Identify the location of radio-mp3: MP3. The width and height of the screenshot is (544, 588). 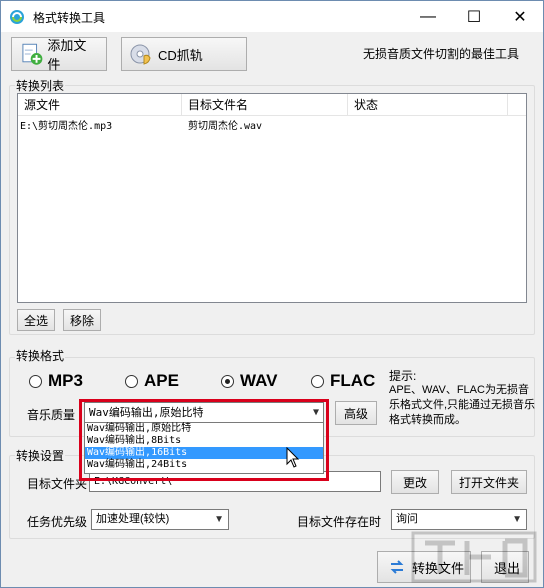
(56, 381).